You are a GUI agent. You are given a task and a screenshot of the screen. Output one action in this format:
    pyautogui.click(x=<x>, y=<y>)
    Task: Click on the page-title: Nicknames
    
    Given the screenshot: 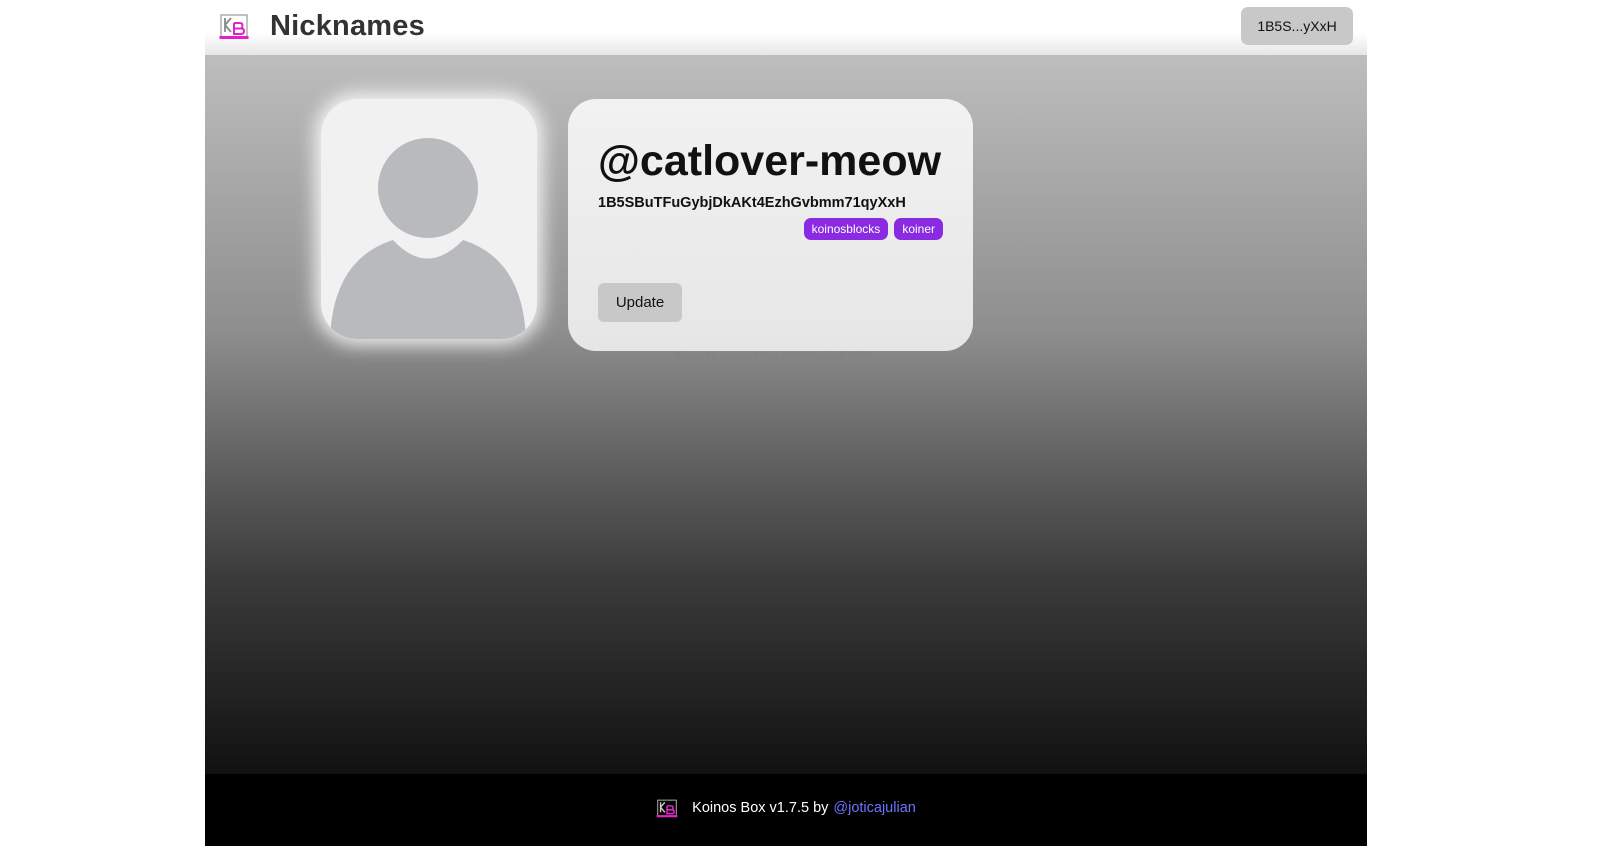 What is the action you would take?
    pyautogui.click(x=347, y=26)
    